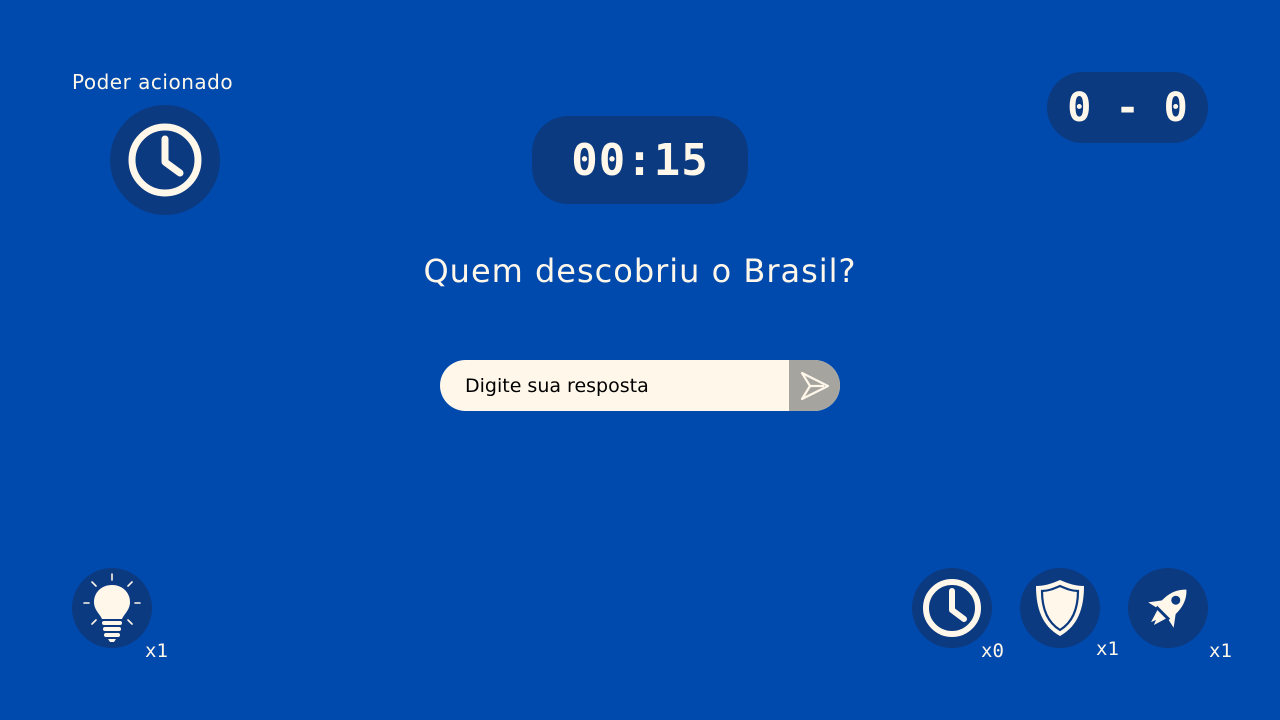 The width and height of the screenshot is (1280, 720). Describe the element at coordinates (1220, 651) in the screenshot. I see `rocket-power-count: x1` at that location.